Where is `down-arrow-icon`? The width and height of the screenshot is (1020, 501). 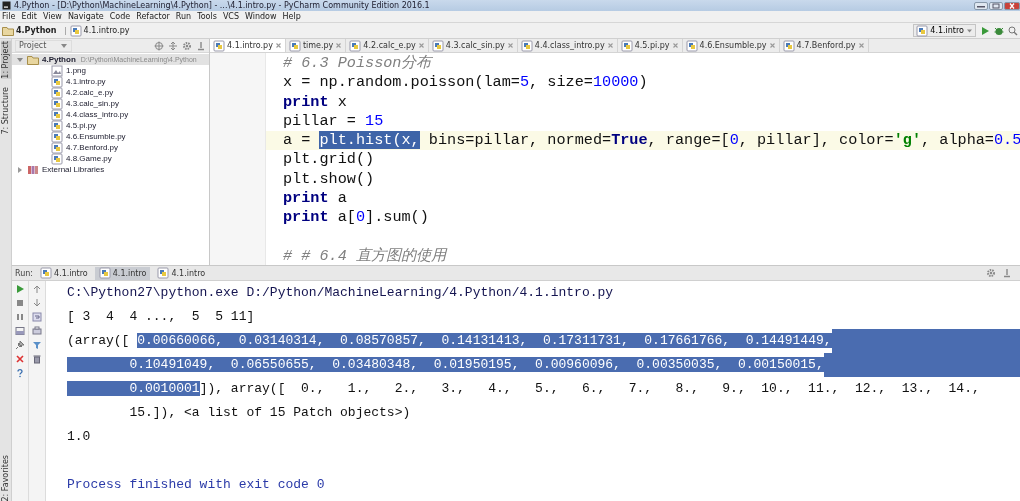
down-arrow-icon is located at coordinates (37, 303).